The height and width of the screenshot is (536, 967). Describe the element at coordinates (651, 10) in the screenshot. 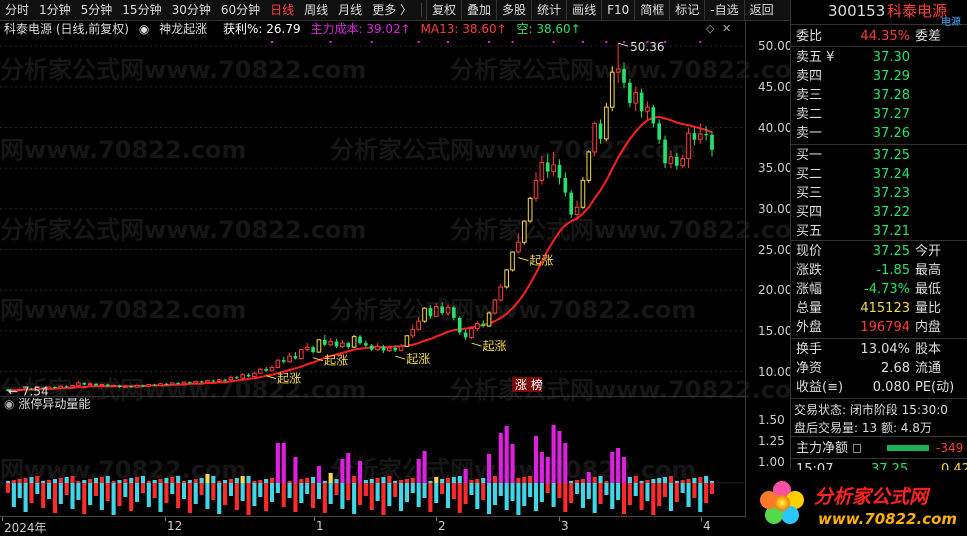

I see `toolbar-button-6: 简框` at that location.